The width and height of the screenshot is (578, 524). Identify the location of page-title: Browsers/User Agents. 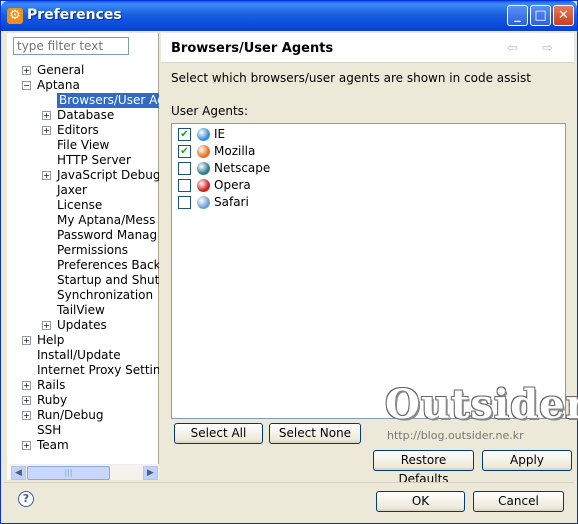
(252, 48).